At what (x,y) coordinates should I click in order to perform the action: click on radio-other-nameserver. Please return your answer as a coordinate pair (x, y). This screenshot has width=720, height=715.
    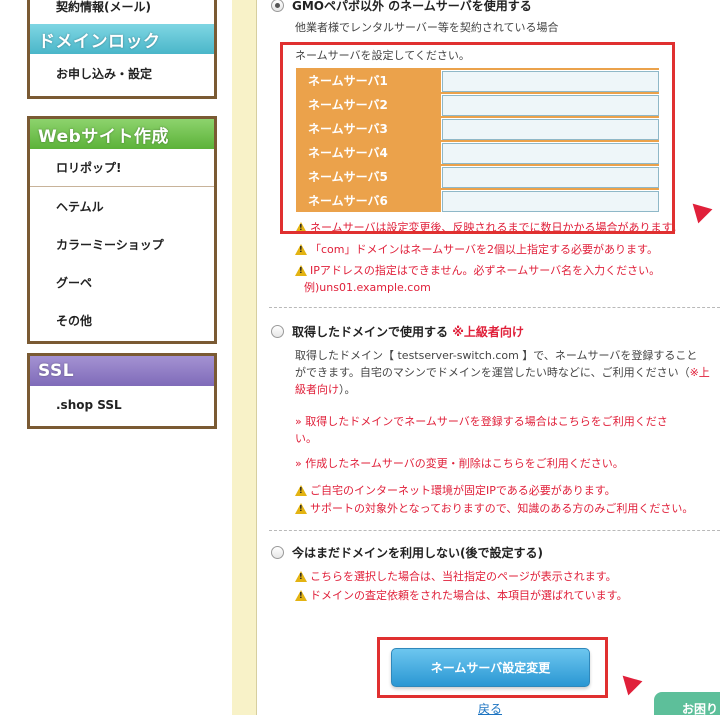
    Looking at the image, I should click on (277, 6).